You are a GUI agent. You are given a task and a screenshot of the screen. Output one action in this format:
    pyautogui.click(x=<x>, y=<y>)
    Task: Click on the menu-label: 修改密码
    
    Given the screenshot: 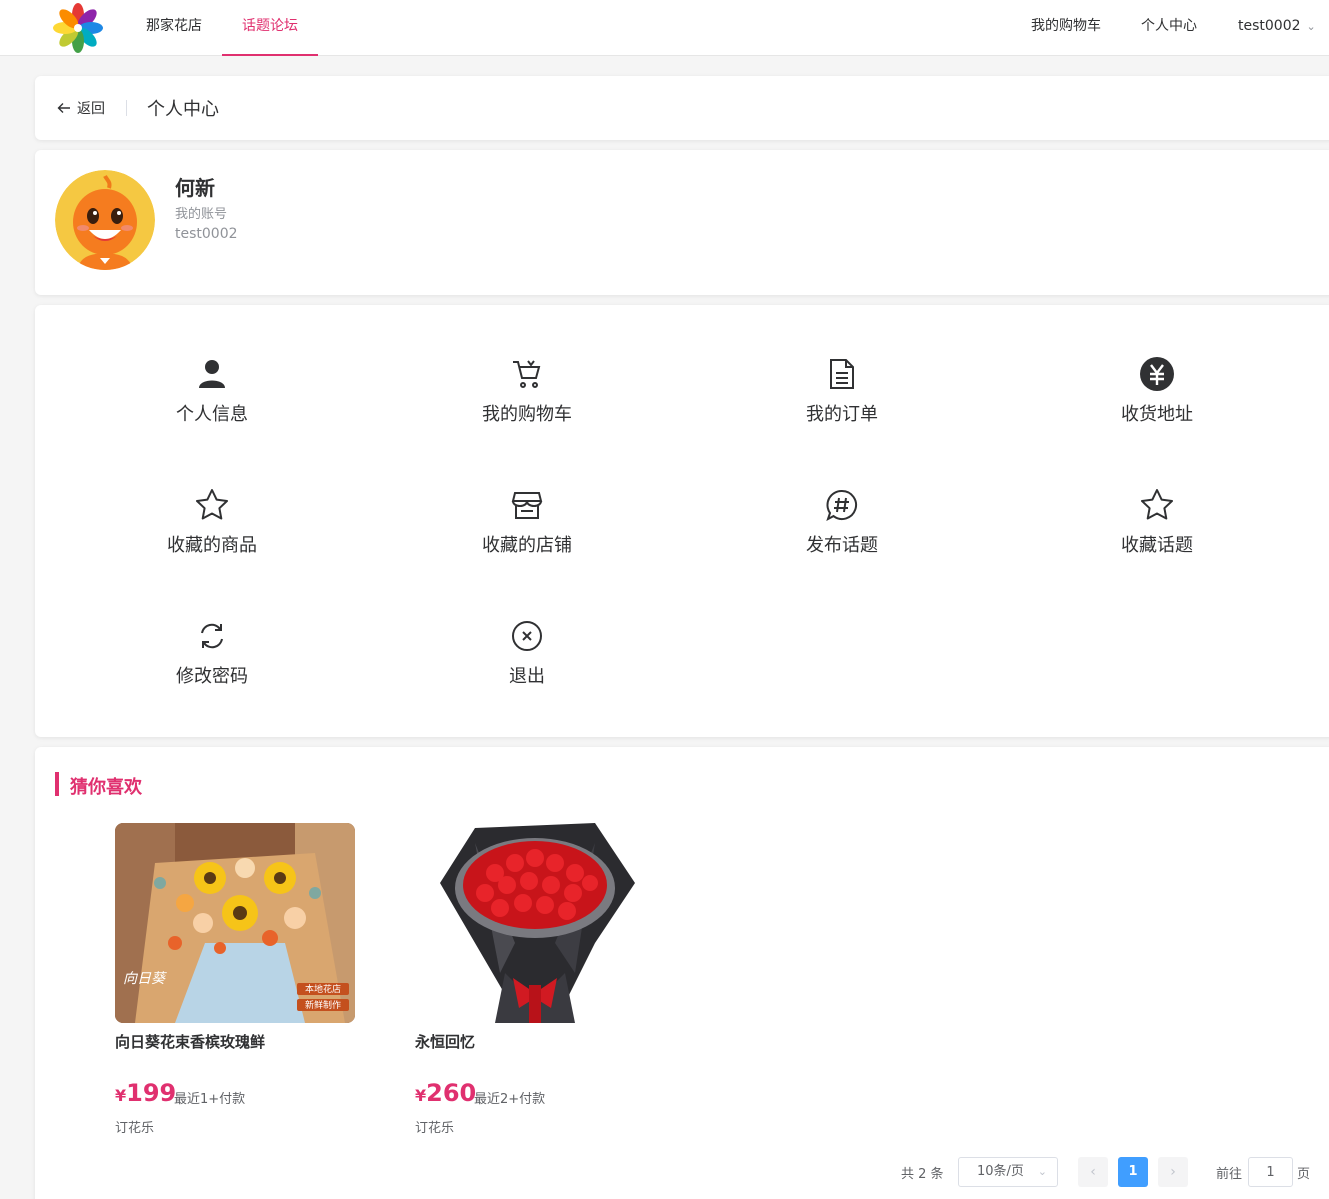 What is the action you would take?
    pyautogui.click(x=212, y=676)
    